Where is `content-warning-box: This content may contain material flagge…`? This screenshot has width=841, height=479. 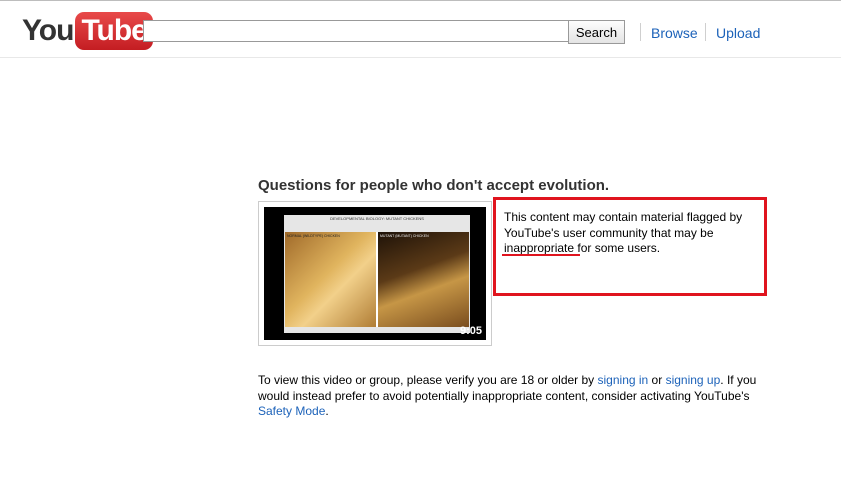
content-warning-box: This content may contain material flagge… is located at coordinates (630, 246).